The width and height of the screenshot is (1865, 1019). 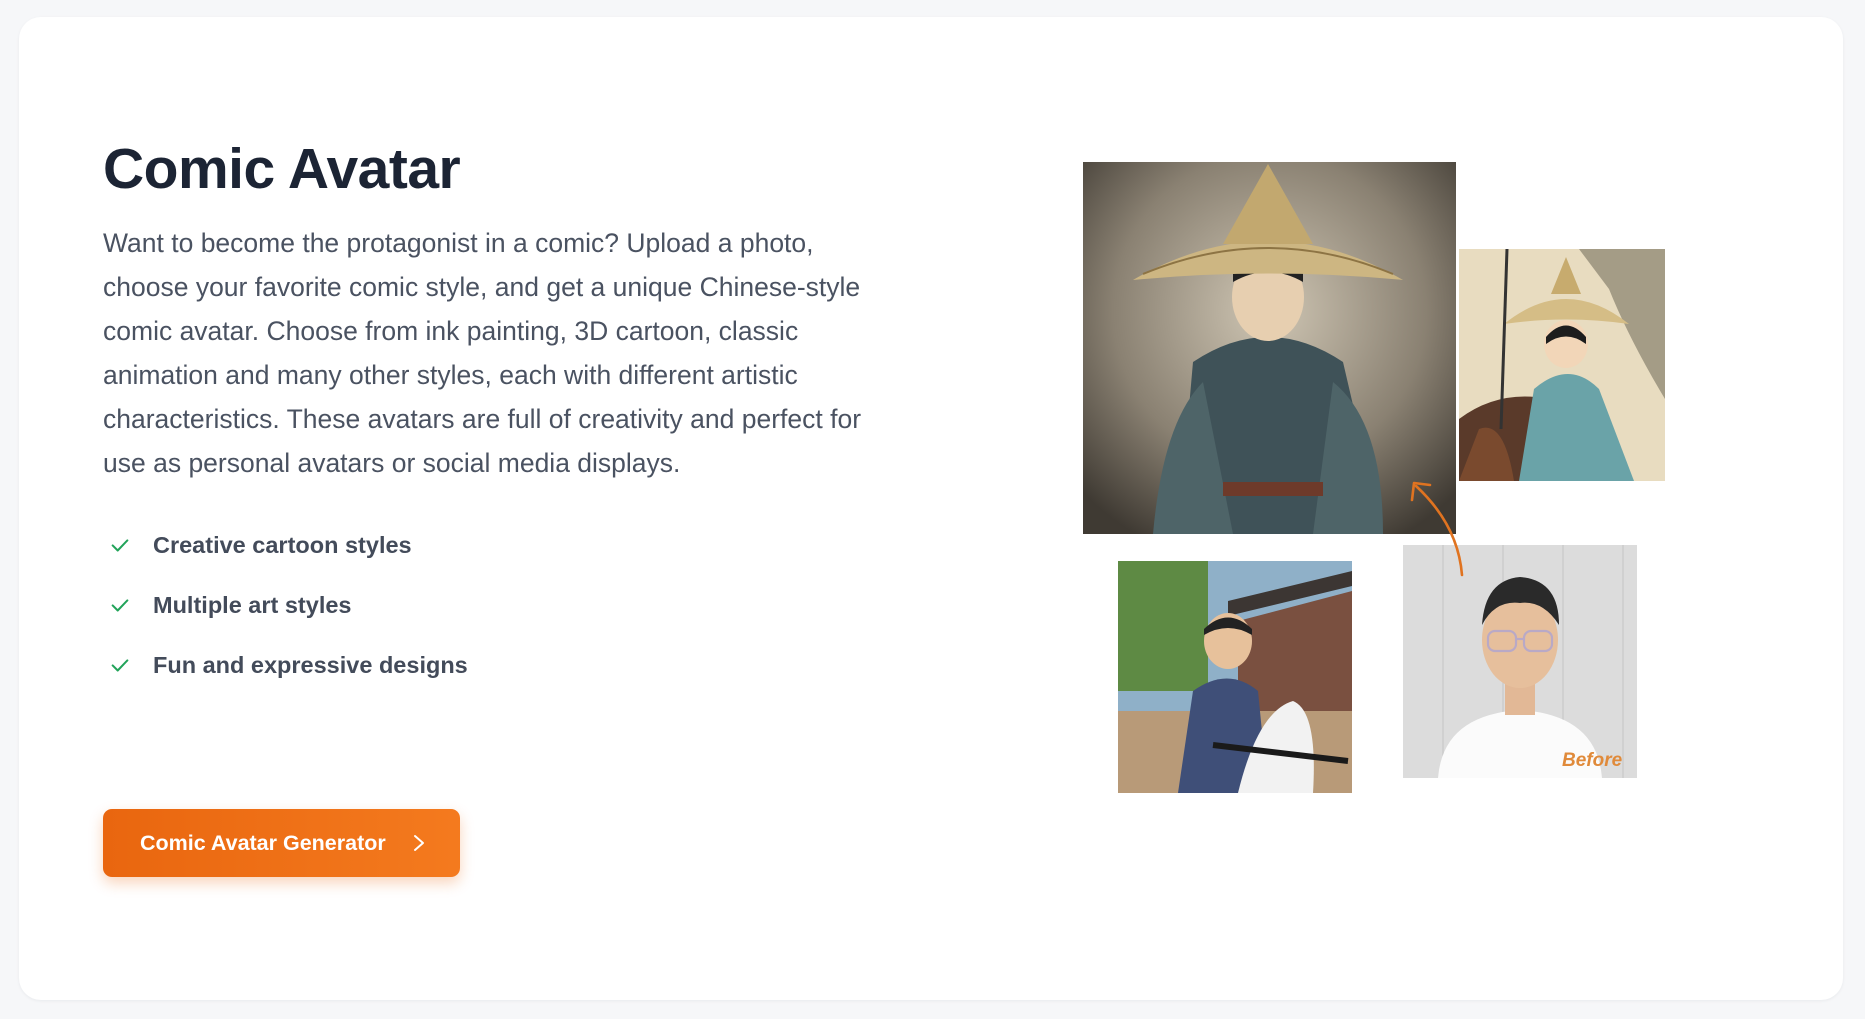 I want to click on cta-label: Comic Avatar Generator, so click(x=263, y=842).